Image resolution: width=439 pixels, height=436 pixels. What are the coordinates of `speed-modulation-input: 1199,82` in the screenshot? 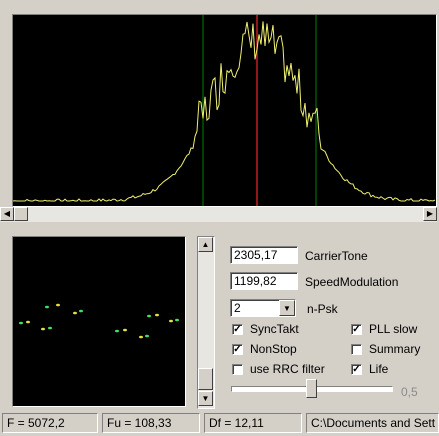 It's located at (264, 281).